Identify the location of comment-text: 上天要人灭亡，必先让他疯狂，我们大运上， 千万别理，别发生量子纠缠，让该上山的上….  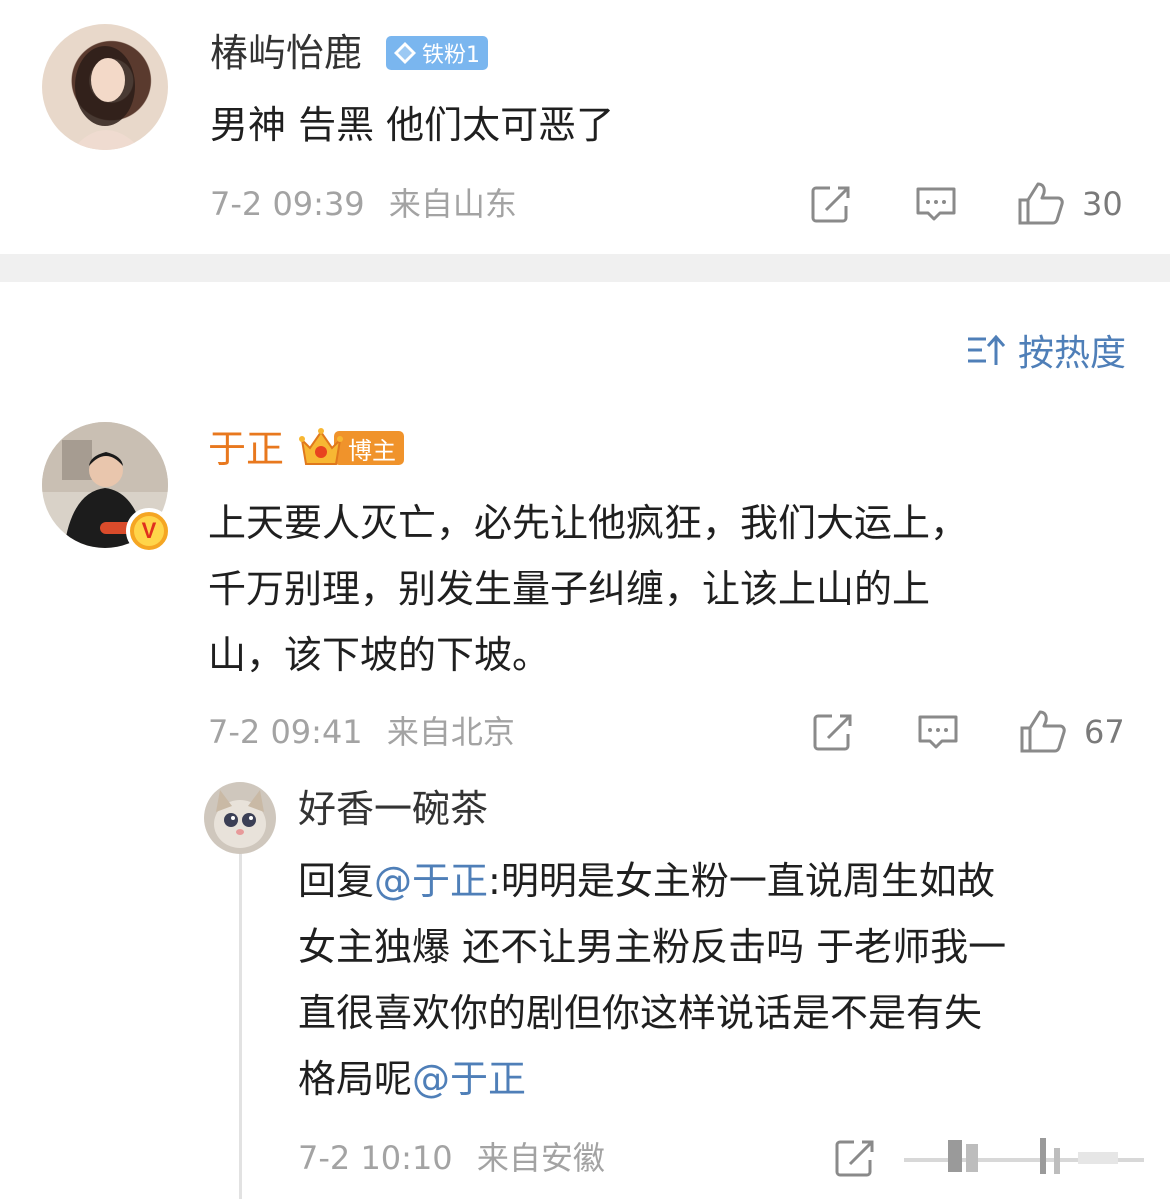
(588, 589).